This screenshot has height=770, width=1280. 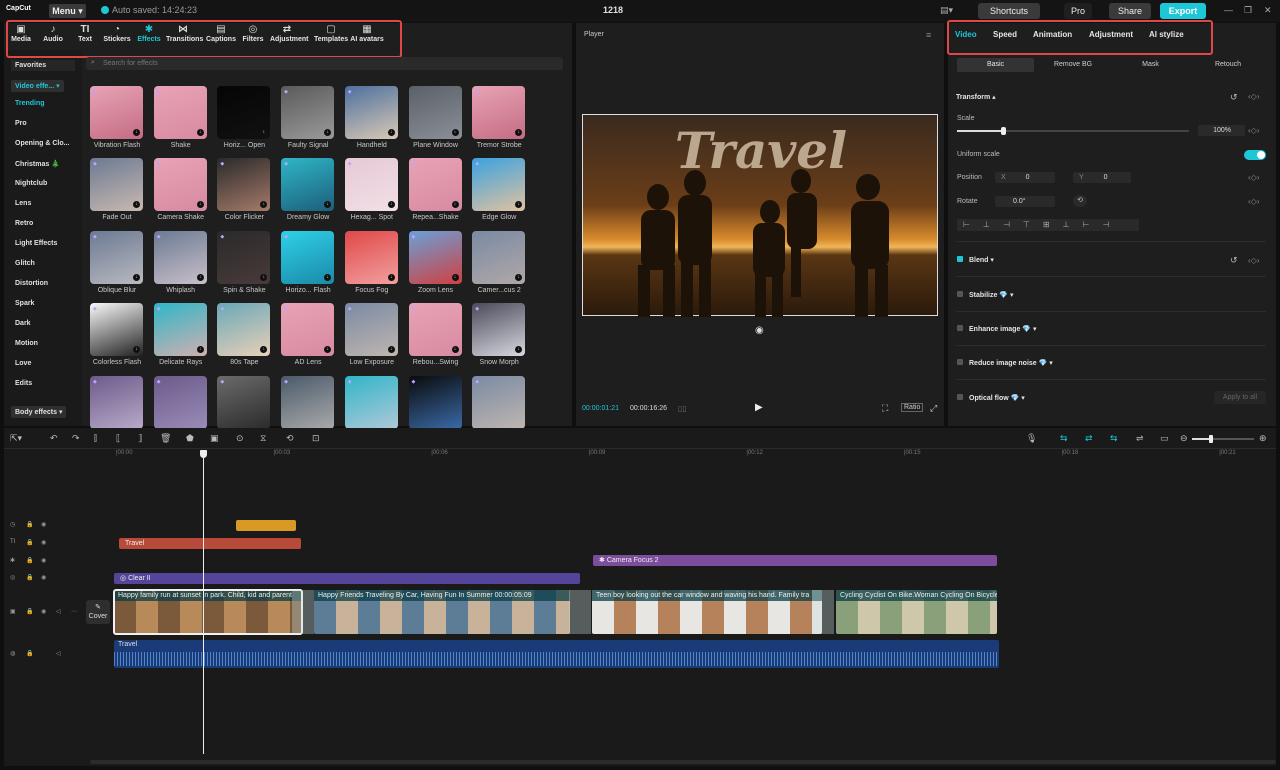 What do you see at coordinates (190, 438) in the screenshot?
I see `marker-icon: ⬟` at bounding box center [190, 438].